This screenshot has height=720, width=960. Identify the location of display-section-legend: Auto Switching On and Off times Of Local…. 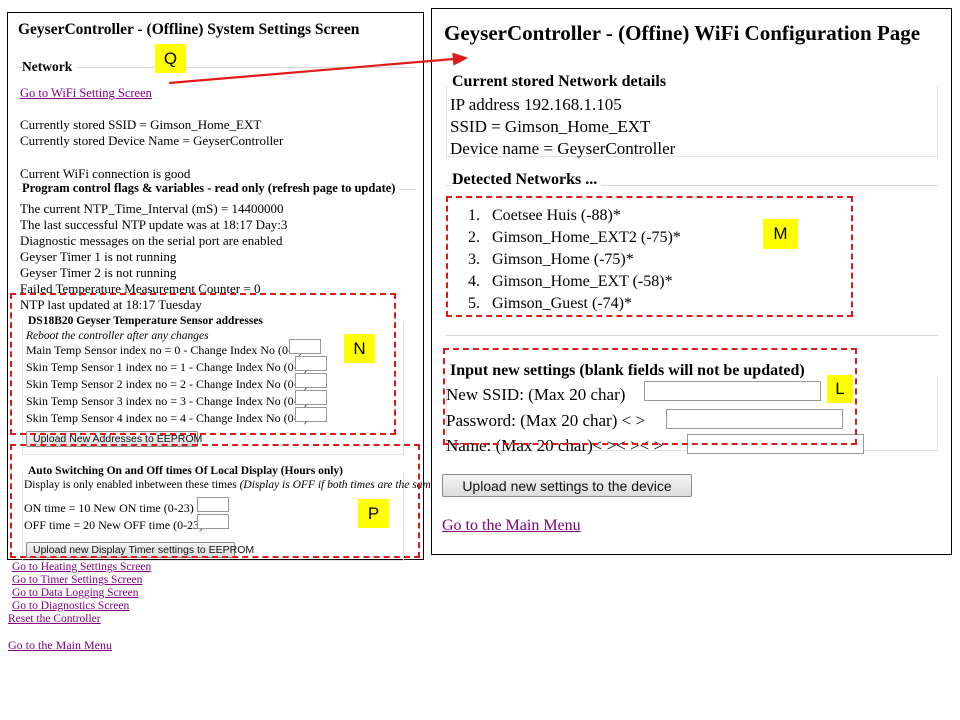
(187, 471).